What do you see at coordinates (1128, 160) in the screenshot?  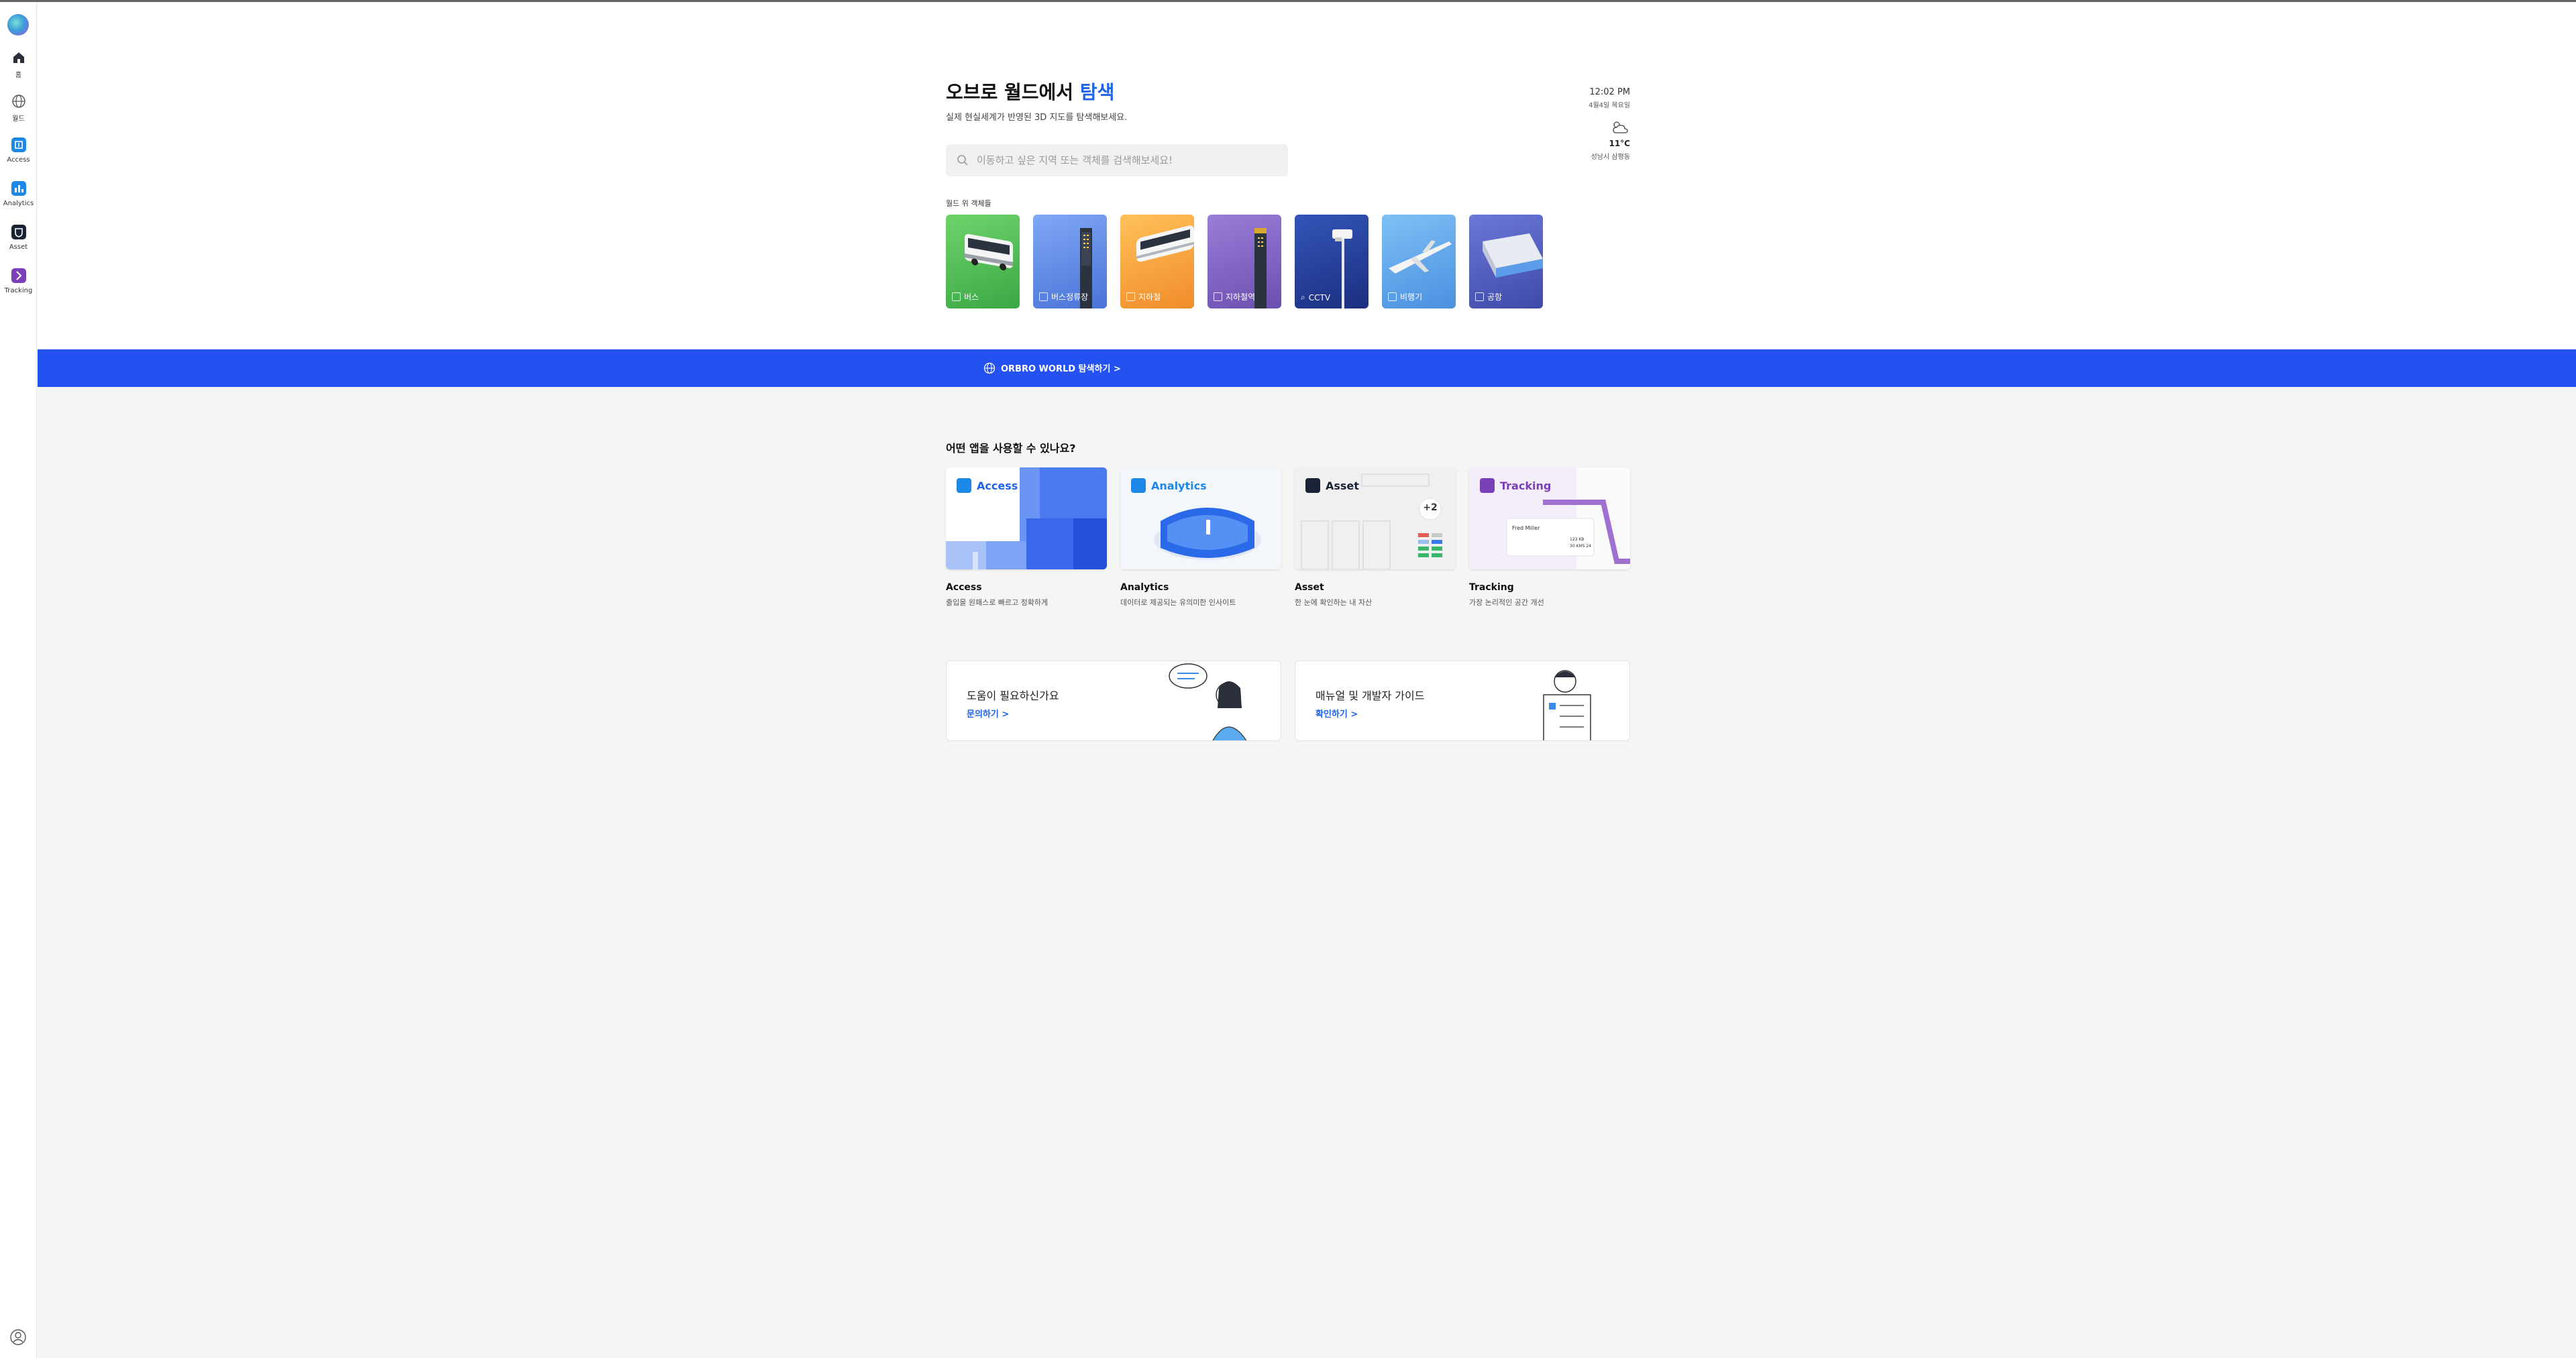 I see `search-input` at bounding box center [1128, 160].